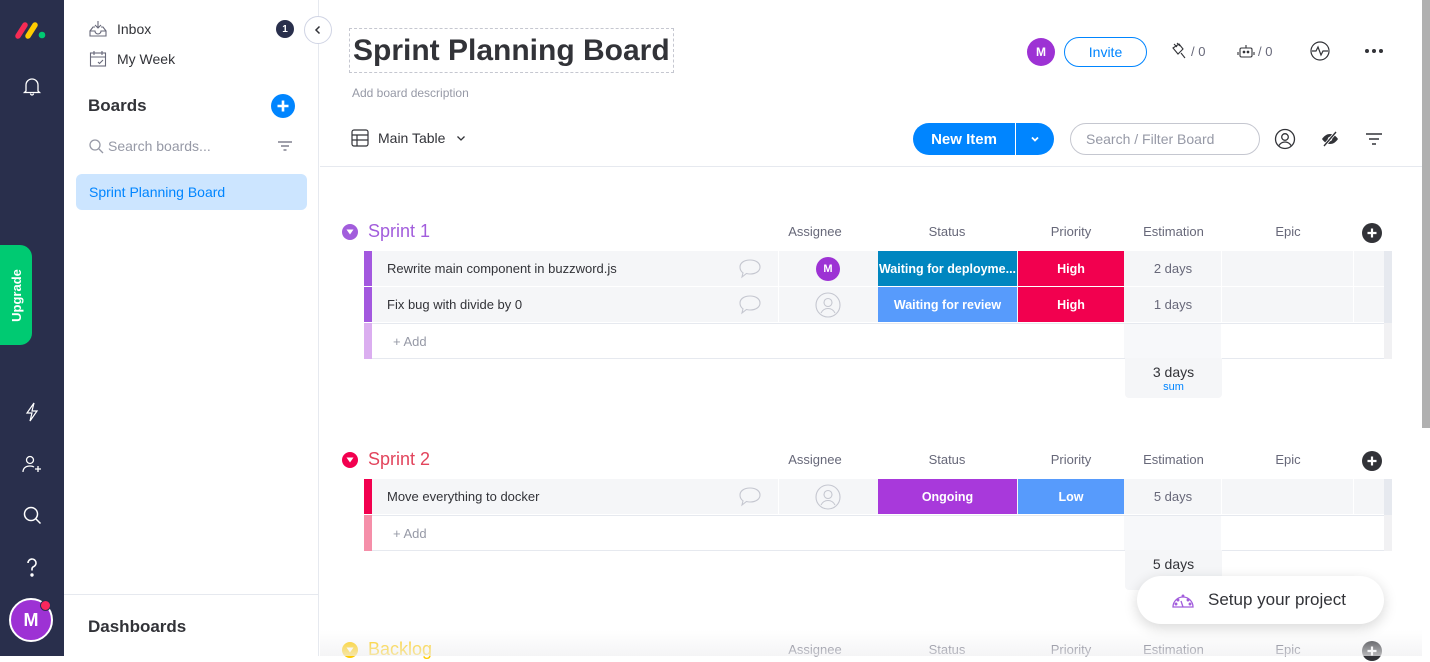 This screenshot has height=662, width=1430. What do you see at coordinates (1173, 496) in the screenshot?
I see `estimation-cell: 5 days` at bounding box center [1173, 496].